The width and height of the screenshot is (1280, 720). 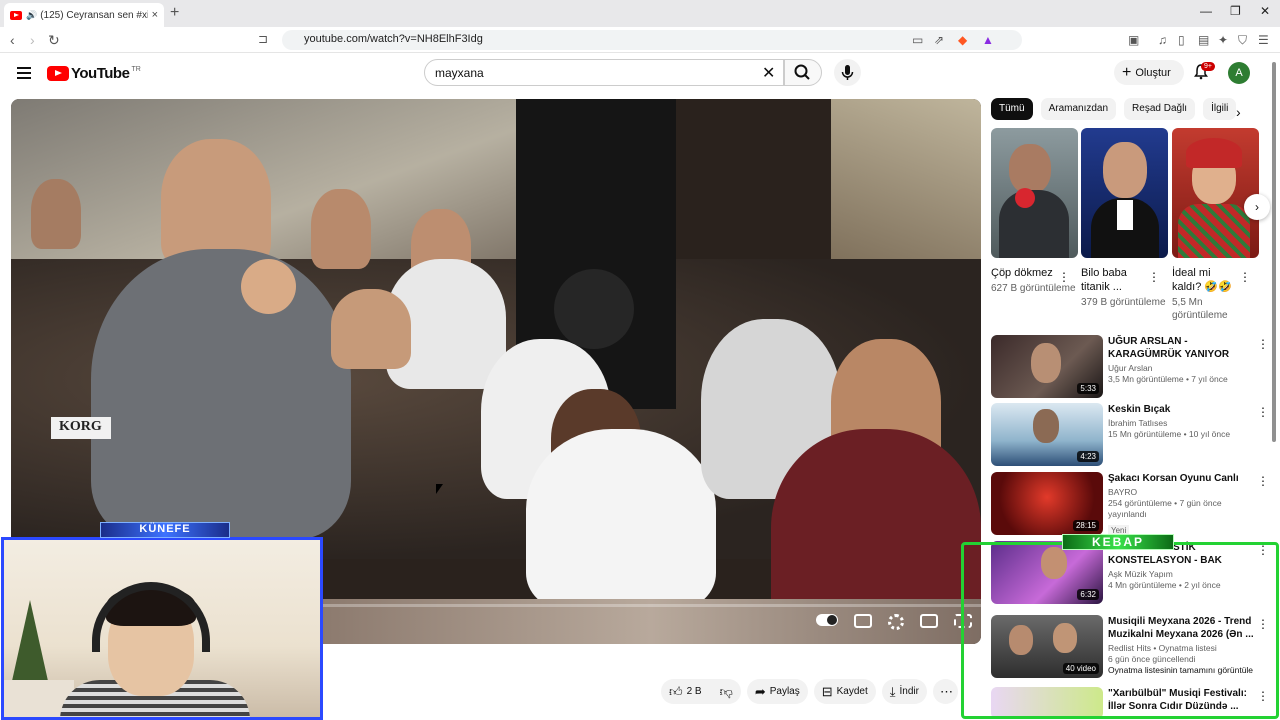 I want to click on share-button: ➦ Paylaş, so click(x=777, y=691).